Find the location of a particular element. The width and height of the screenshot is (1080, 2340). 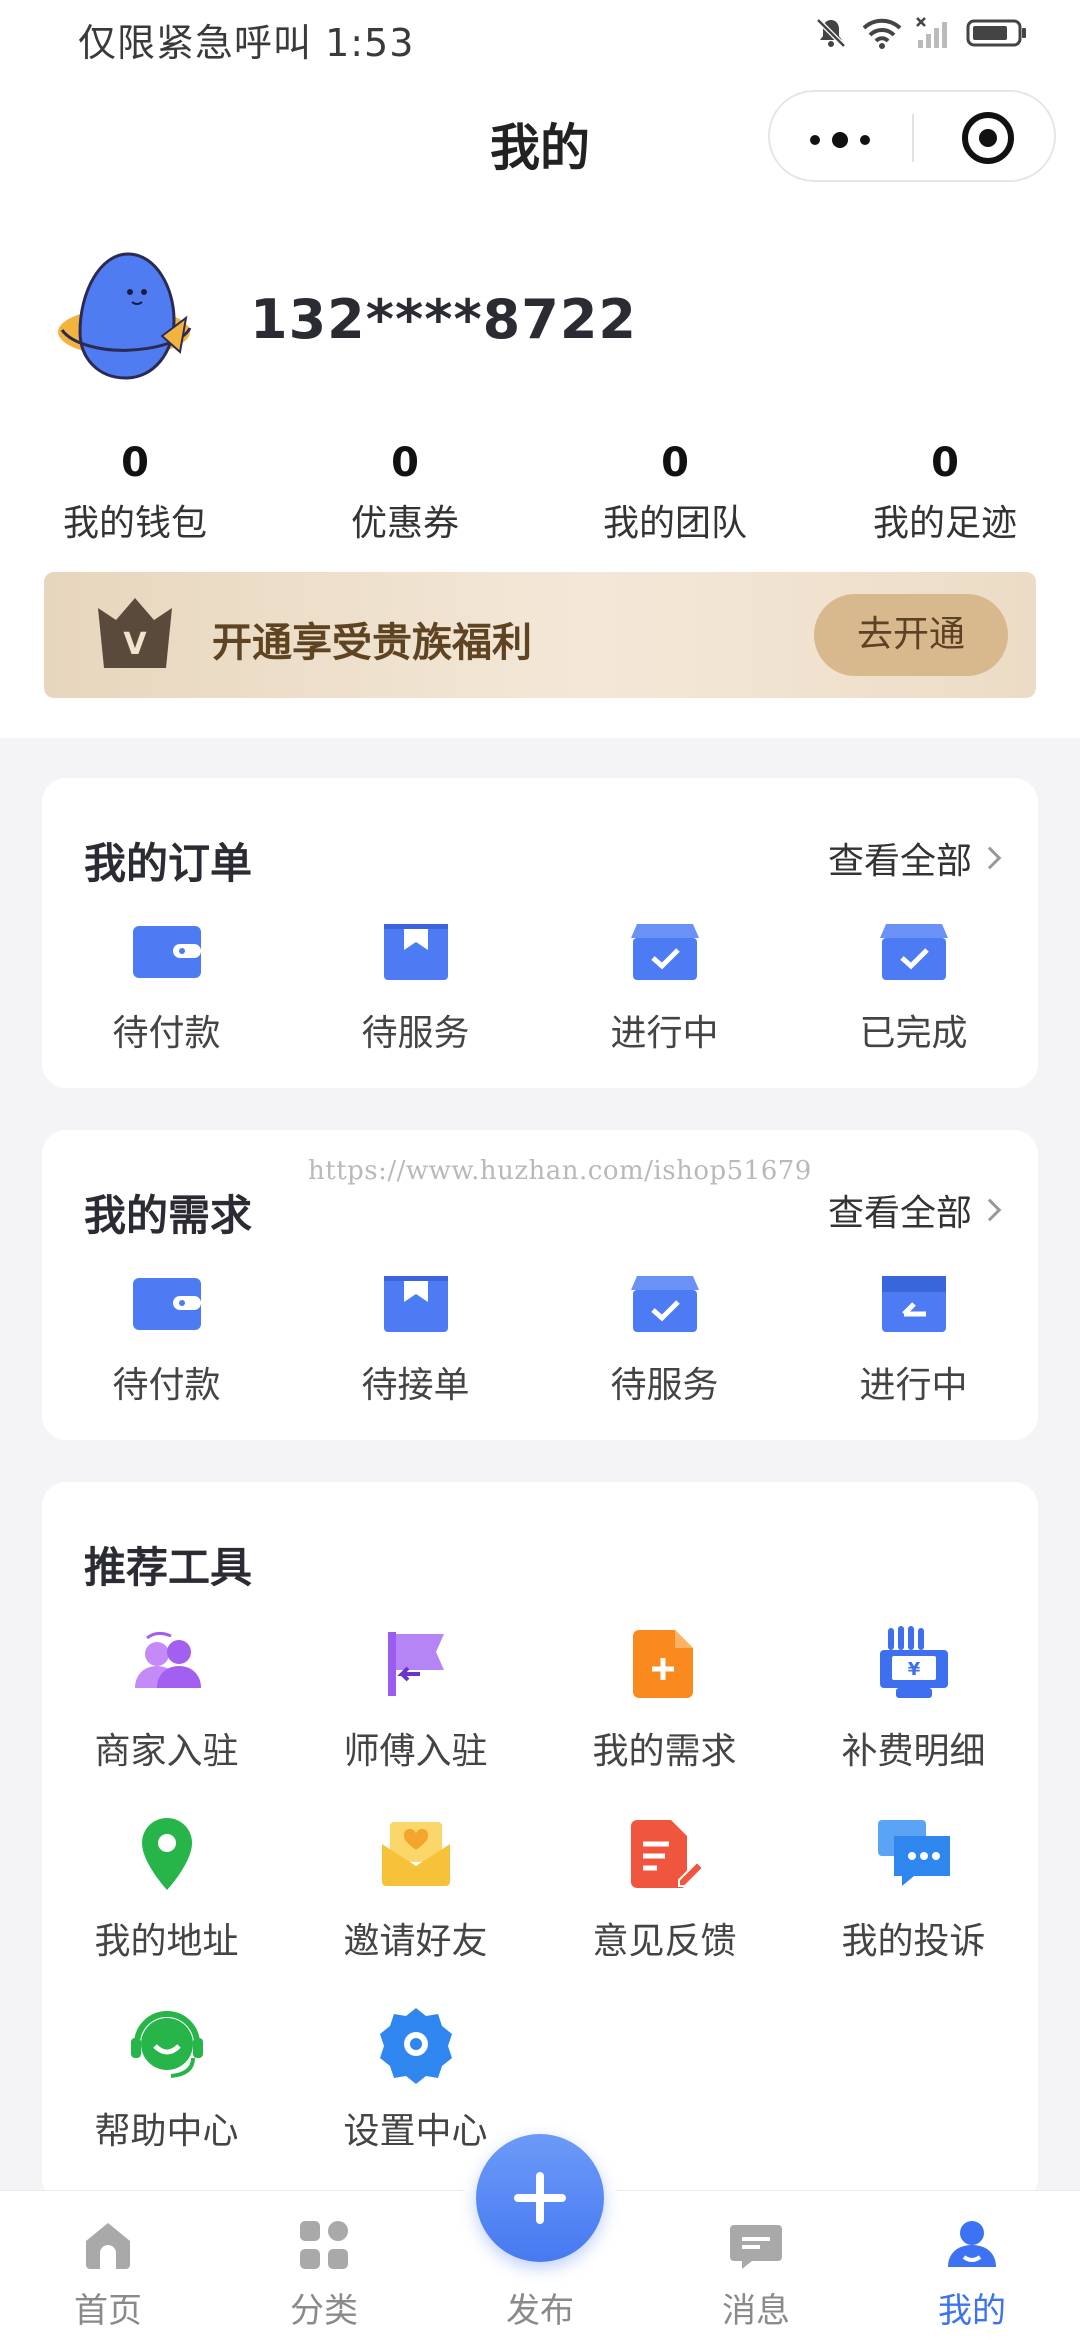

stats-row: 0 我的钱包 0 优惠券 0 我的团队 0 我的足迹 is located at coordinates (540, 495).